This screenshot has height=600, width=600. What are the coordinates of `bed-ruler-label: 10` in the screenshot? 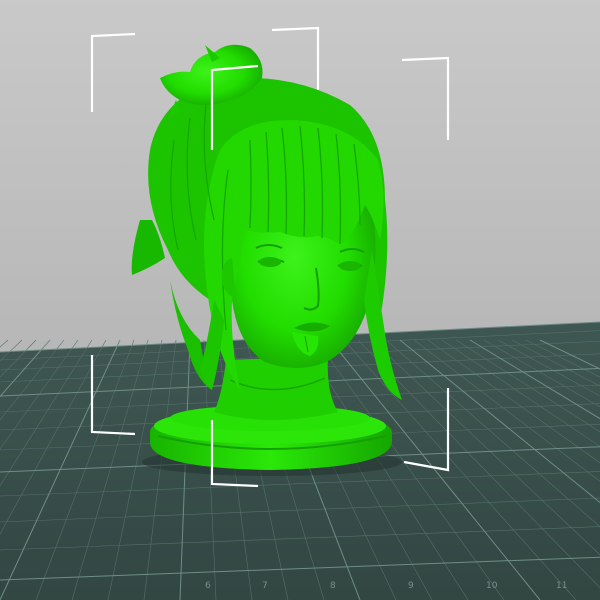 It's located at (492, 586).